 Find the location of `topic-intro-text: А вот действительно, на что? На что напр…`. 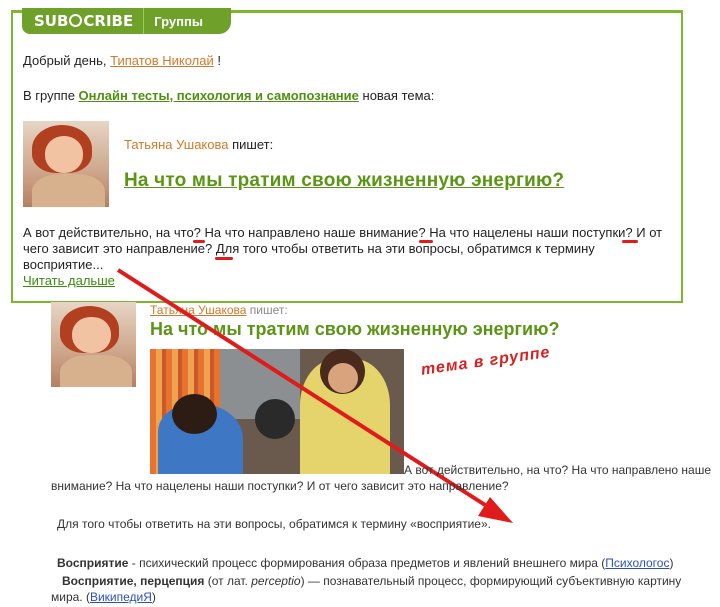

topic-intro-text: А вот действительно, на что? На что напр… is located at coordinates (381, 478).